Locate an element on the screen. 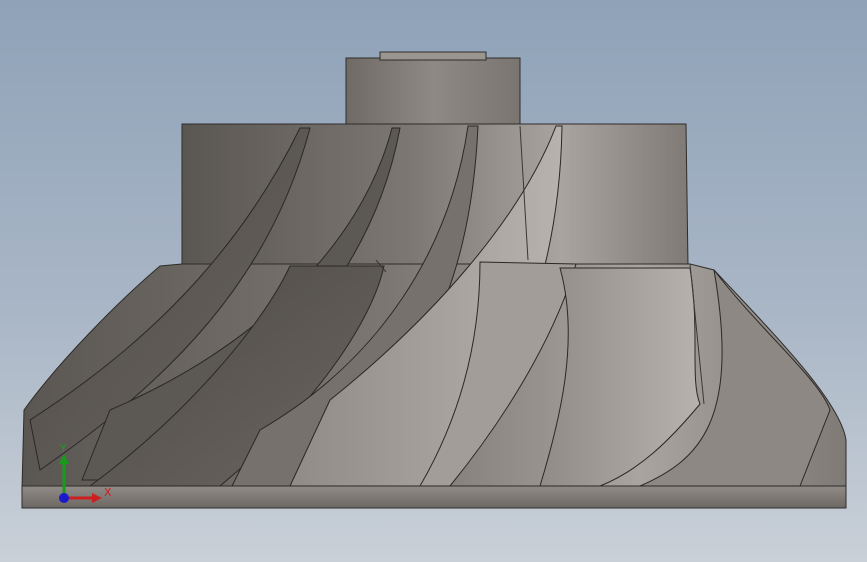  coordinate-triad: Y X is located at coordinates (85, 472).